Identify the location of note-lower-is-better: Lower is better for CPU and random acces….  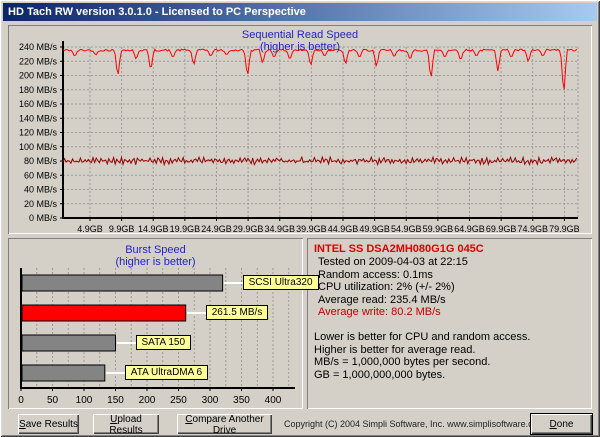
(422, 337).